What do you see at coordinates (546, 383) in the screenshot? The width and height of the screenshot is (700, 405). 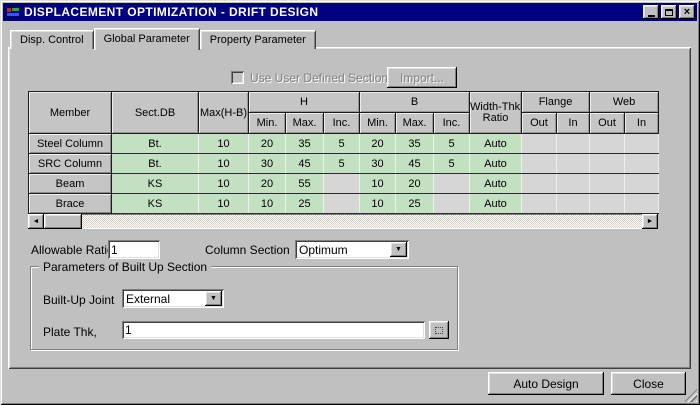 I see `auto-design-button: Auto Design` at bounding box center [546, 383].